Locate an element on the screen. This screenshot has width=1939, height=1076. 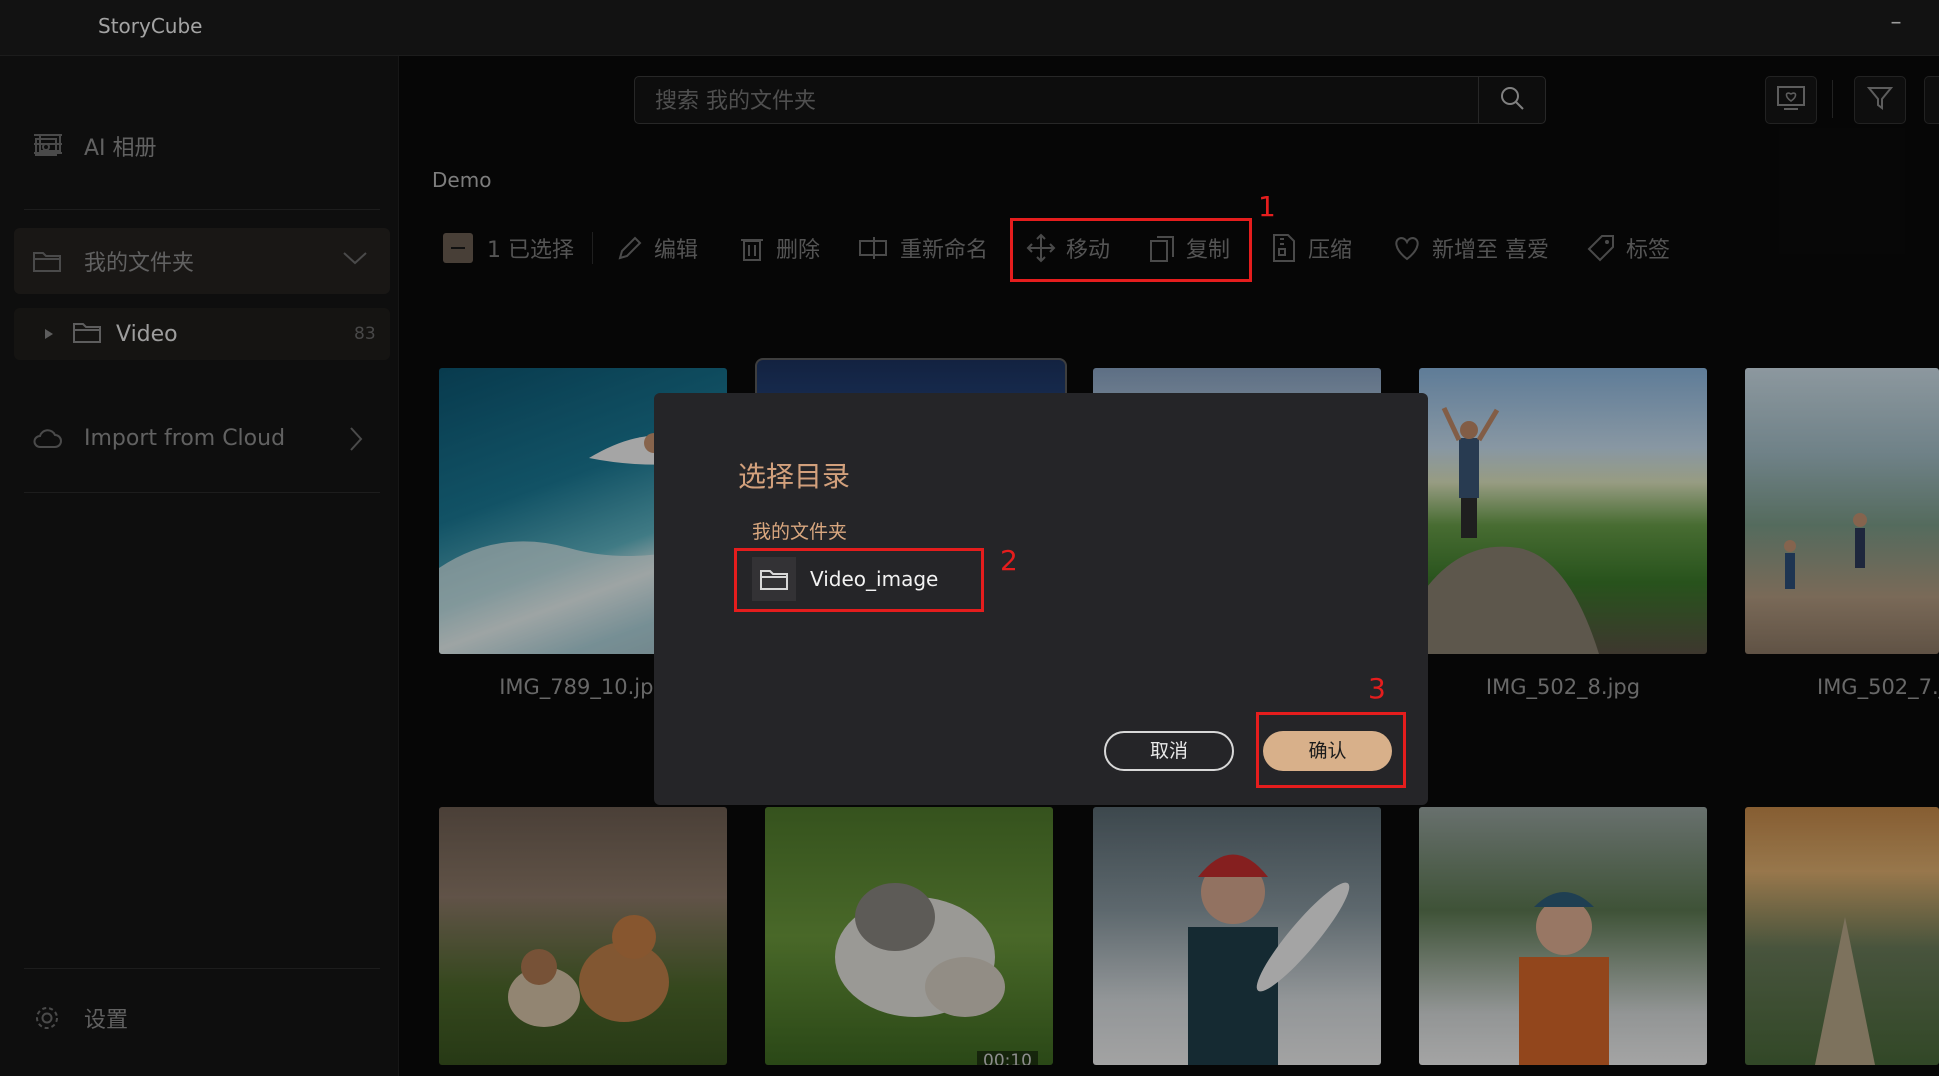
cancel-button: 取消 is located at coordinates (1169, 751).